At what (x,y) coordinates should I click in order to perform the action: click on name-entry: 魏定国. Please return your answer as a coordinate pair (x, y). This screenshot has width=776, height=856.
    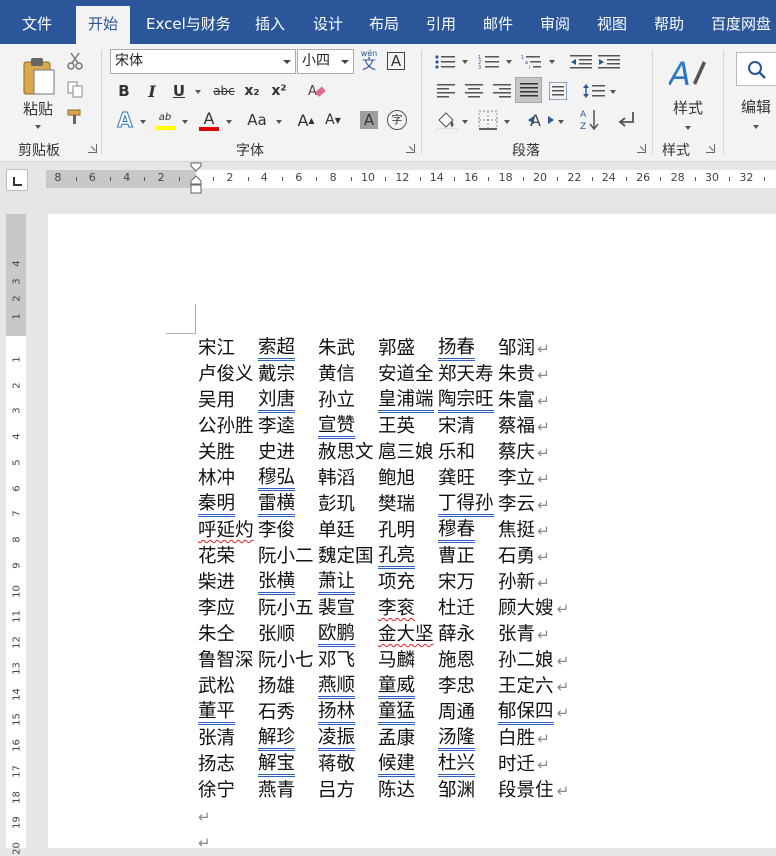
    Looking at the image, I should click on (346, 556).